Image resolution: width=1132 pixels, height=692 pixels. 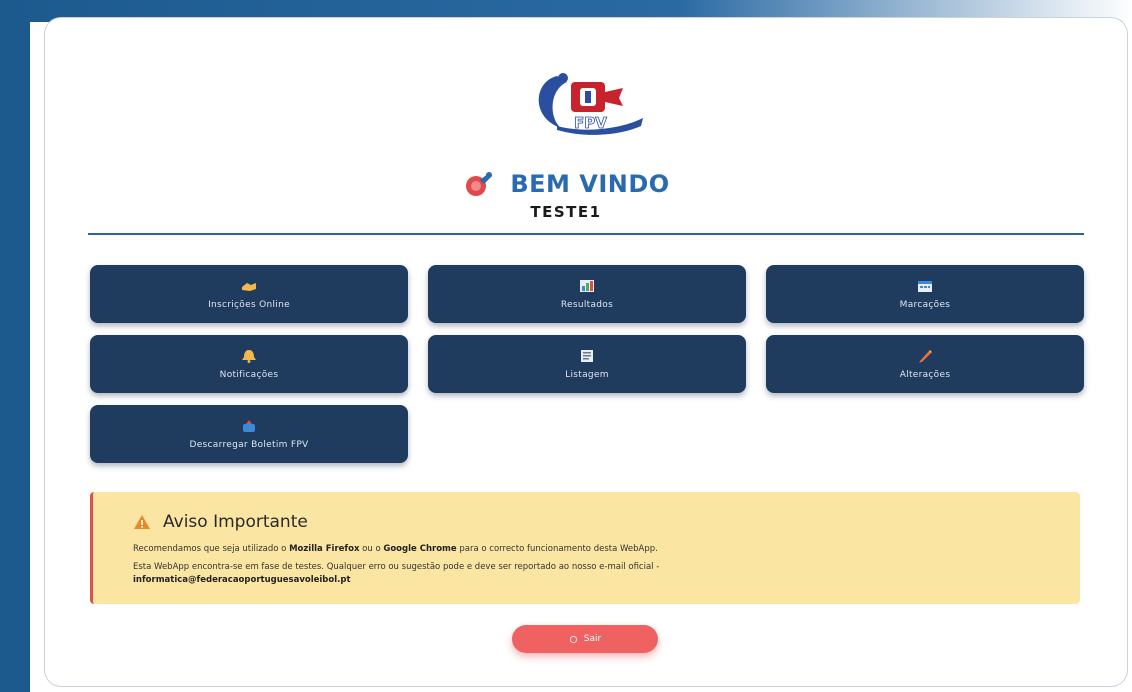 What do you see at coordinates (925, 355) in the screenshot?
I see `pencil-icon` at bounding box center [925, 355].